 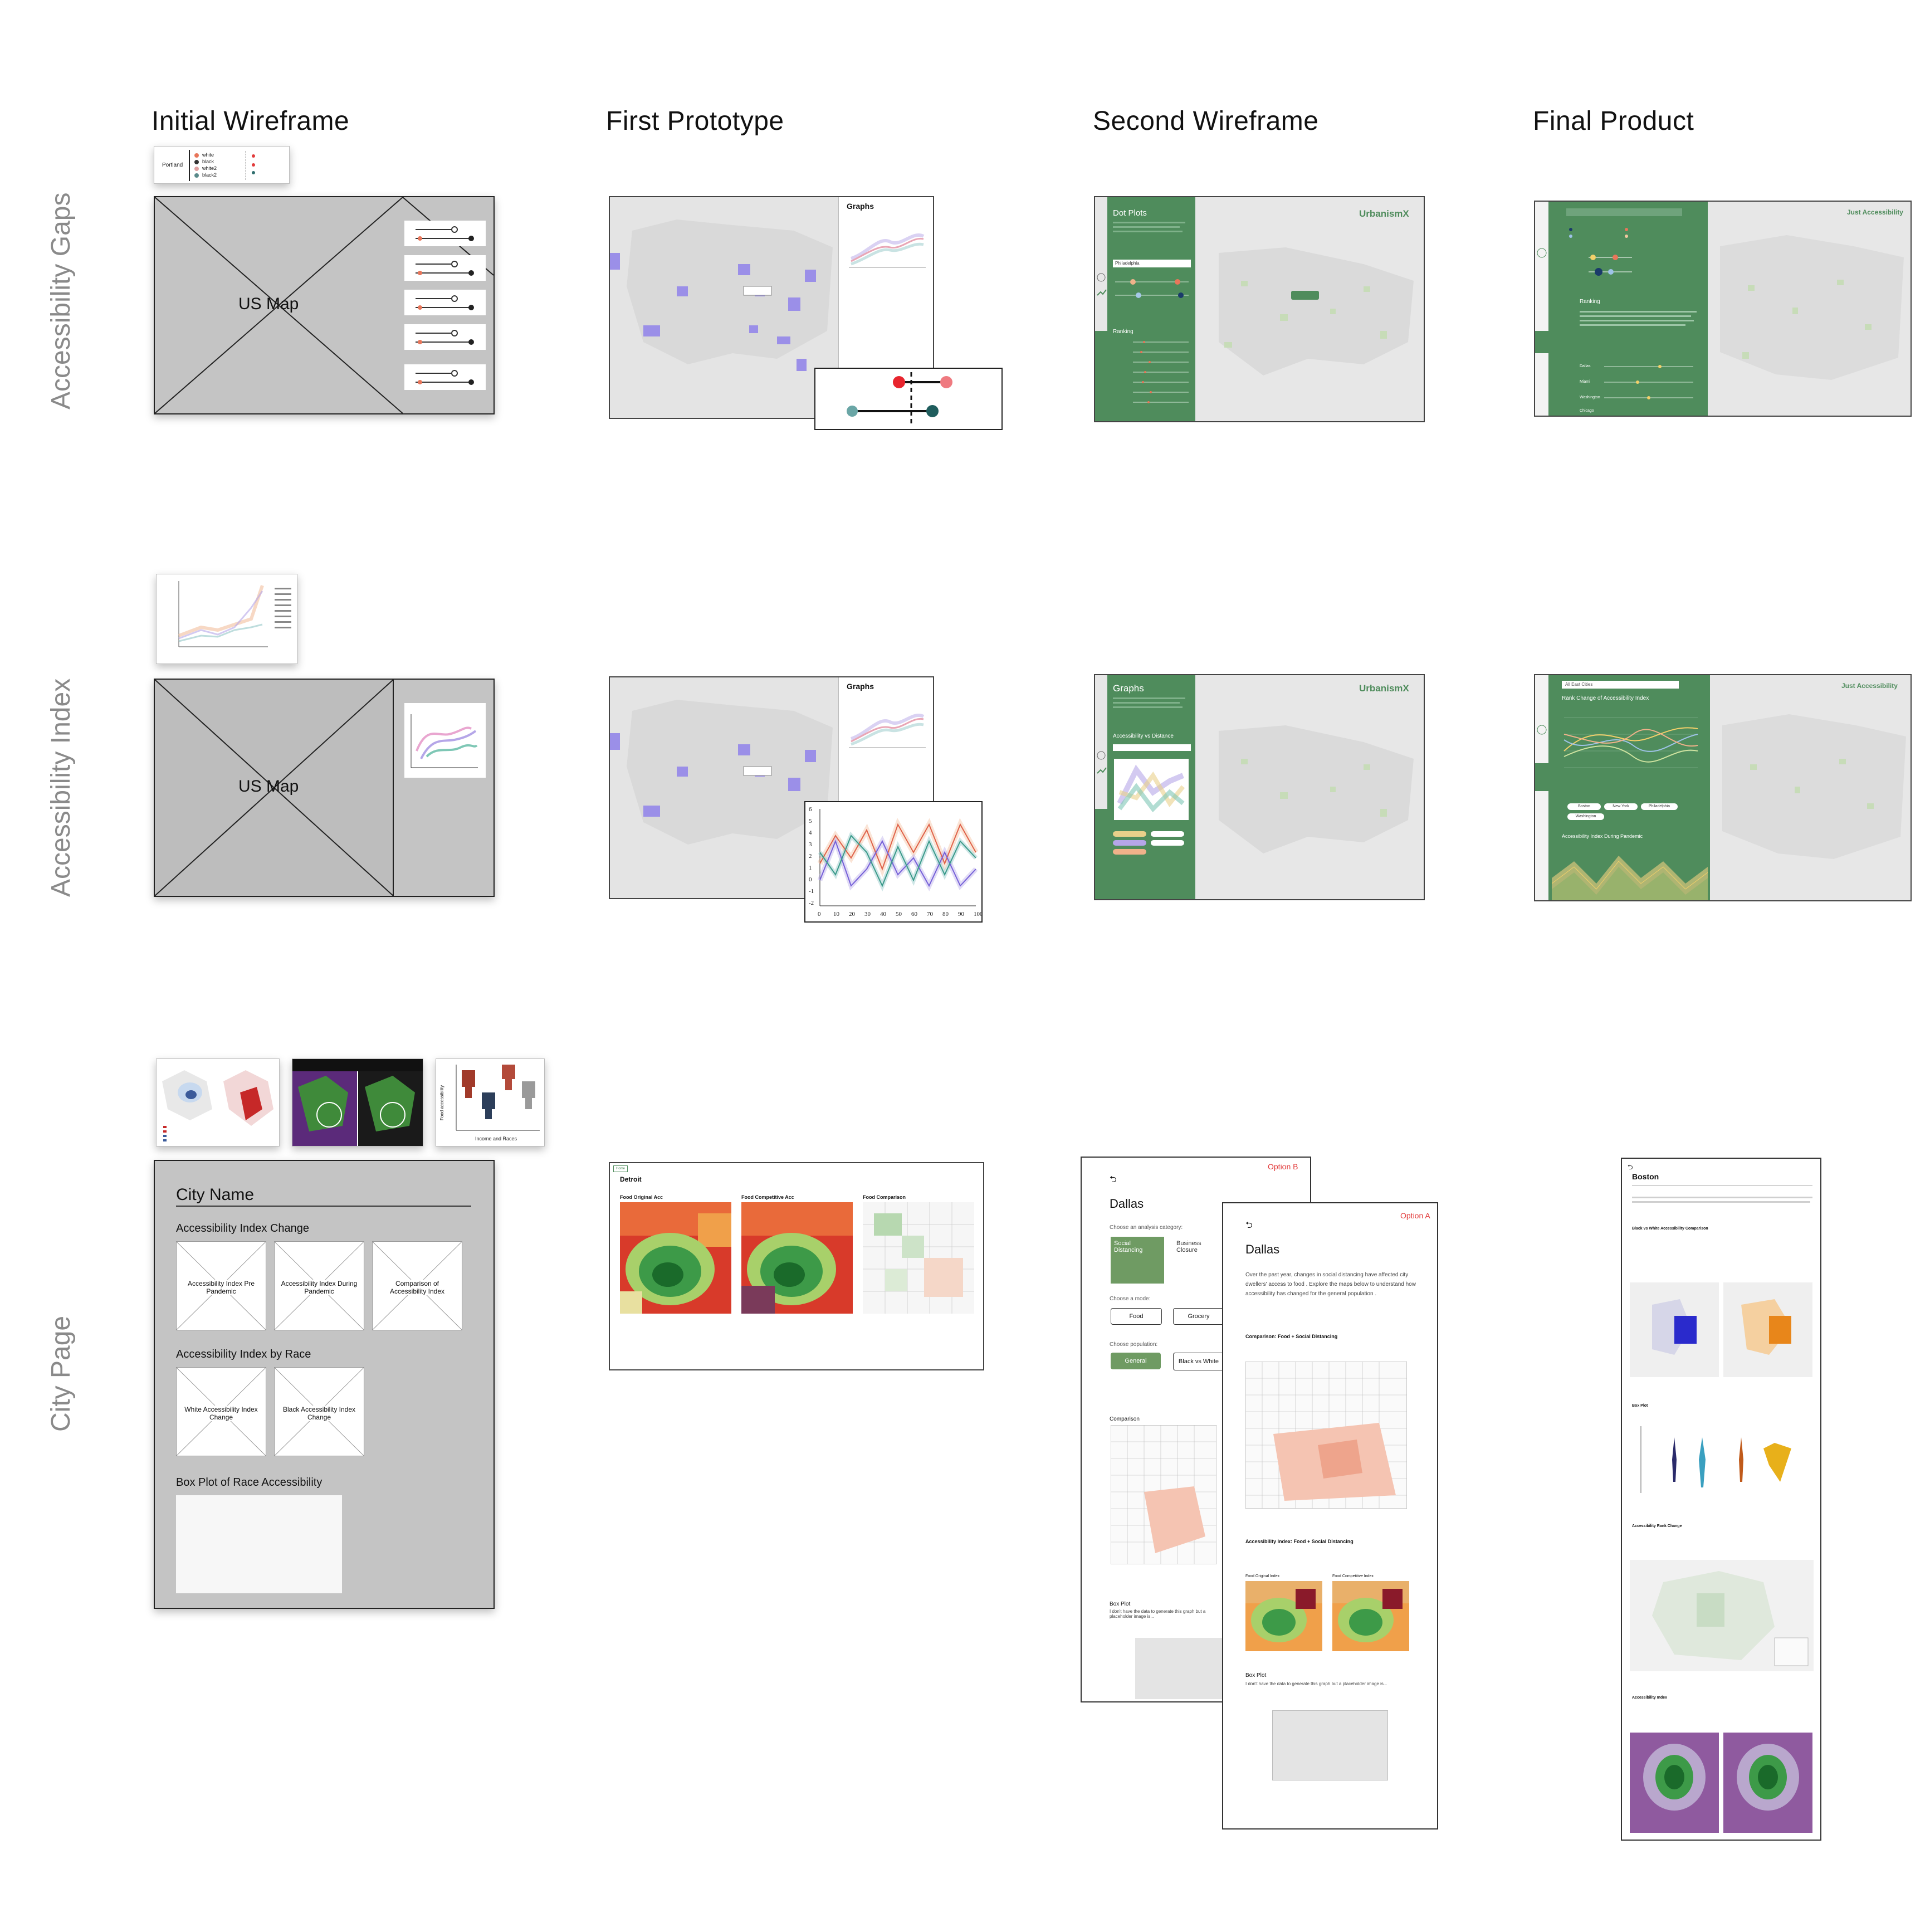 What do you see at coordinates (695, 121) in the screenshot?
I see `column-title-first-prototype: First Prototype` at bounding box center [695, 121].